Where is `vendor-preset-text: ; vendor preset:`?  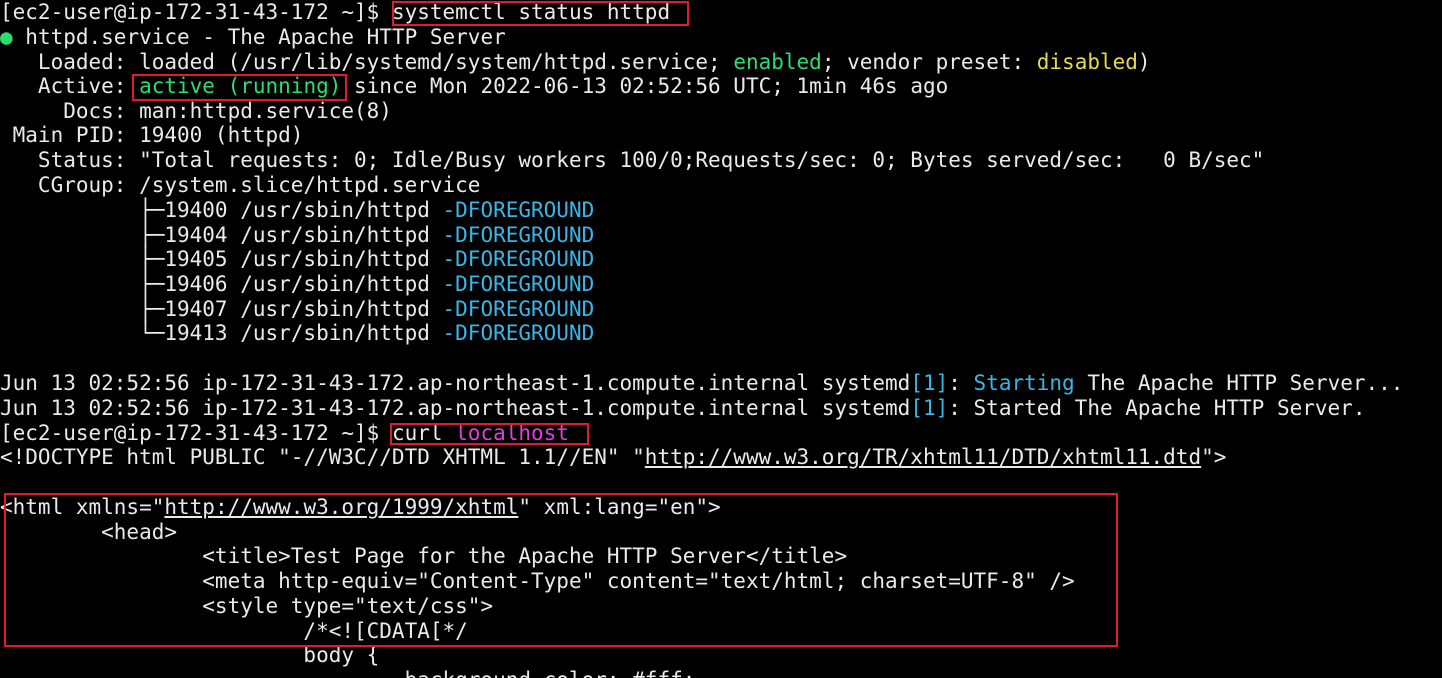
vendor-preset-text: ; vendor preset: is located at coordinates (929, 61).